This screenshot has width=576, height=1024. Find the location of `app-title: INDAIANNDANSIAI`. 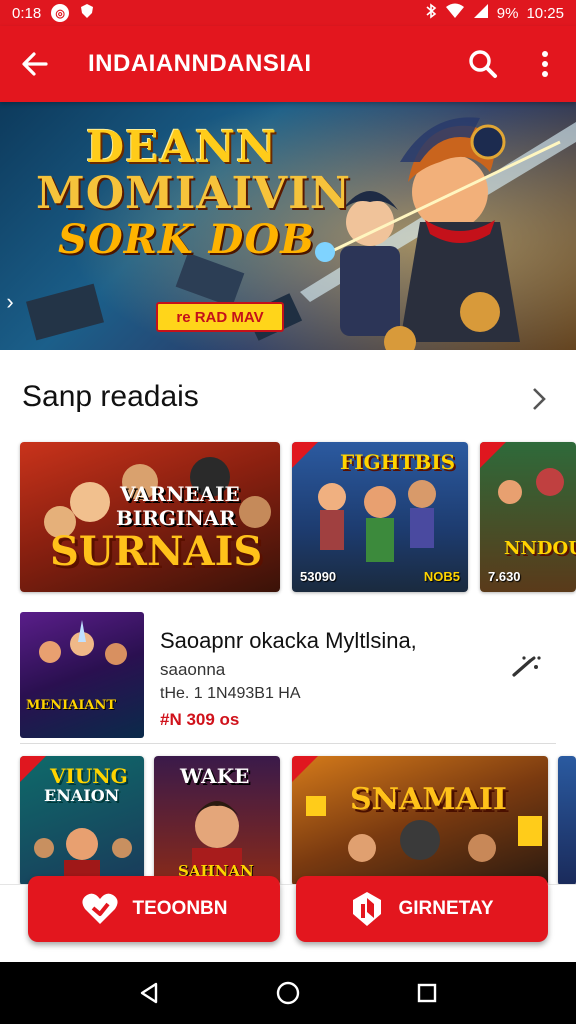

app-title: INDAIANNDANSIAI is located at coordinates (200, 63).